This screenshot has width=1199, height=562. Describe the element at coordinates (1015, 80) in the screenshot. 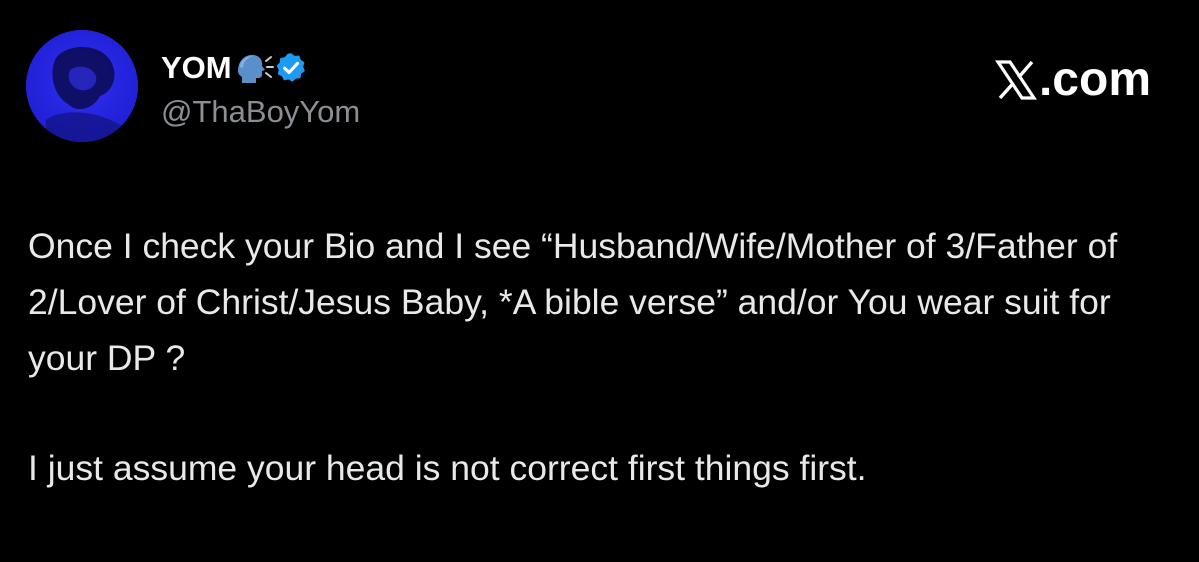

I see `x-logo-icon` at that location.